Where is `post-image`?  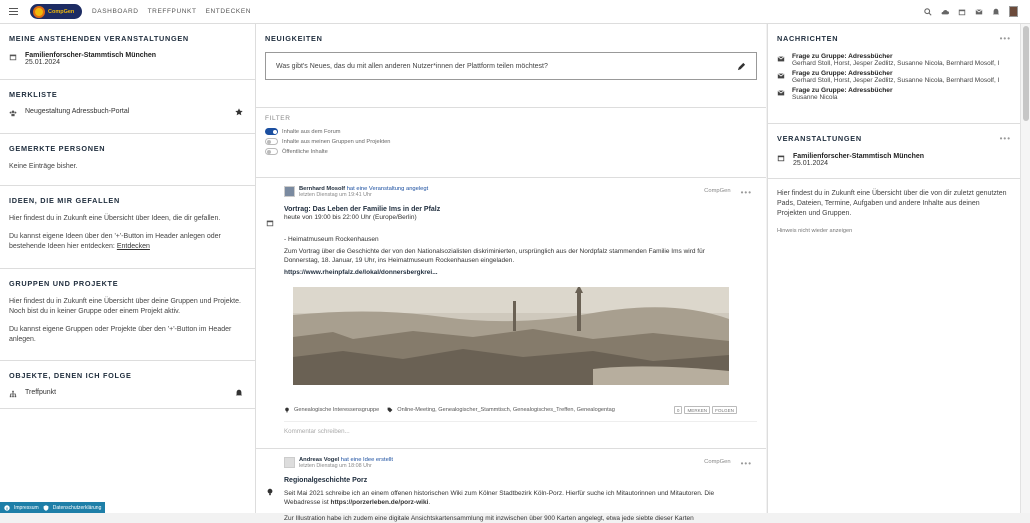
post-image is located at coordinates (511, 336).